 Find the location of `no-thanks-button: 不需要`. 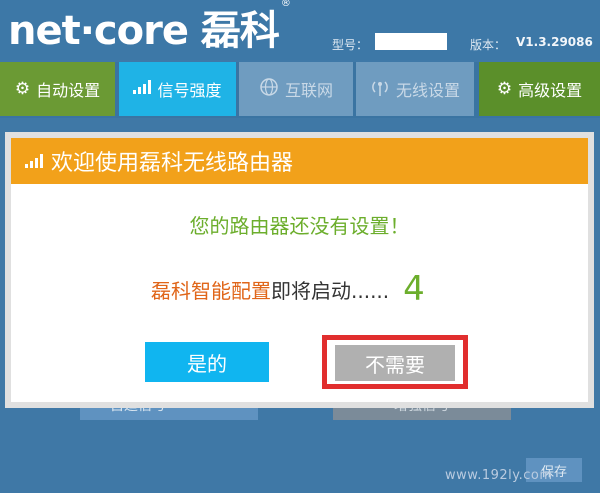

no-thanks-button: 不需要 is located at coordinates (395, 363).